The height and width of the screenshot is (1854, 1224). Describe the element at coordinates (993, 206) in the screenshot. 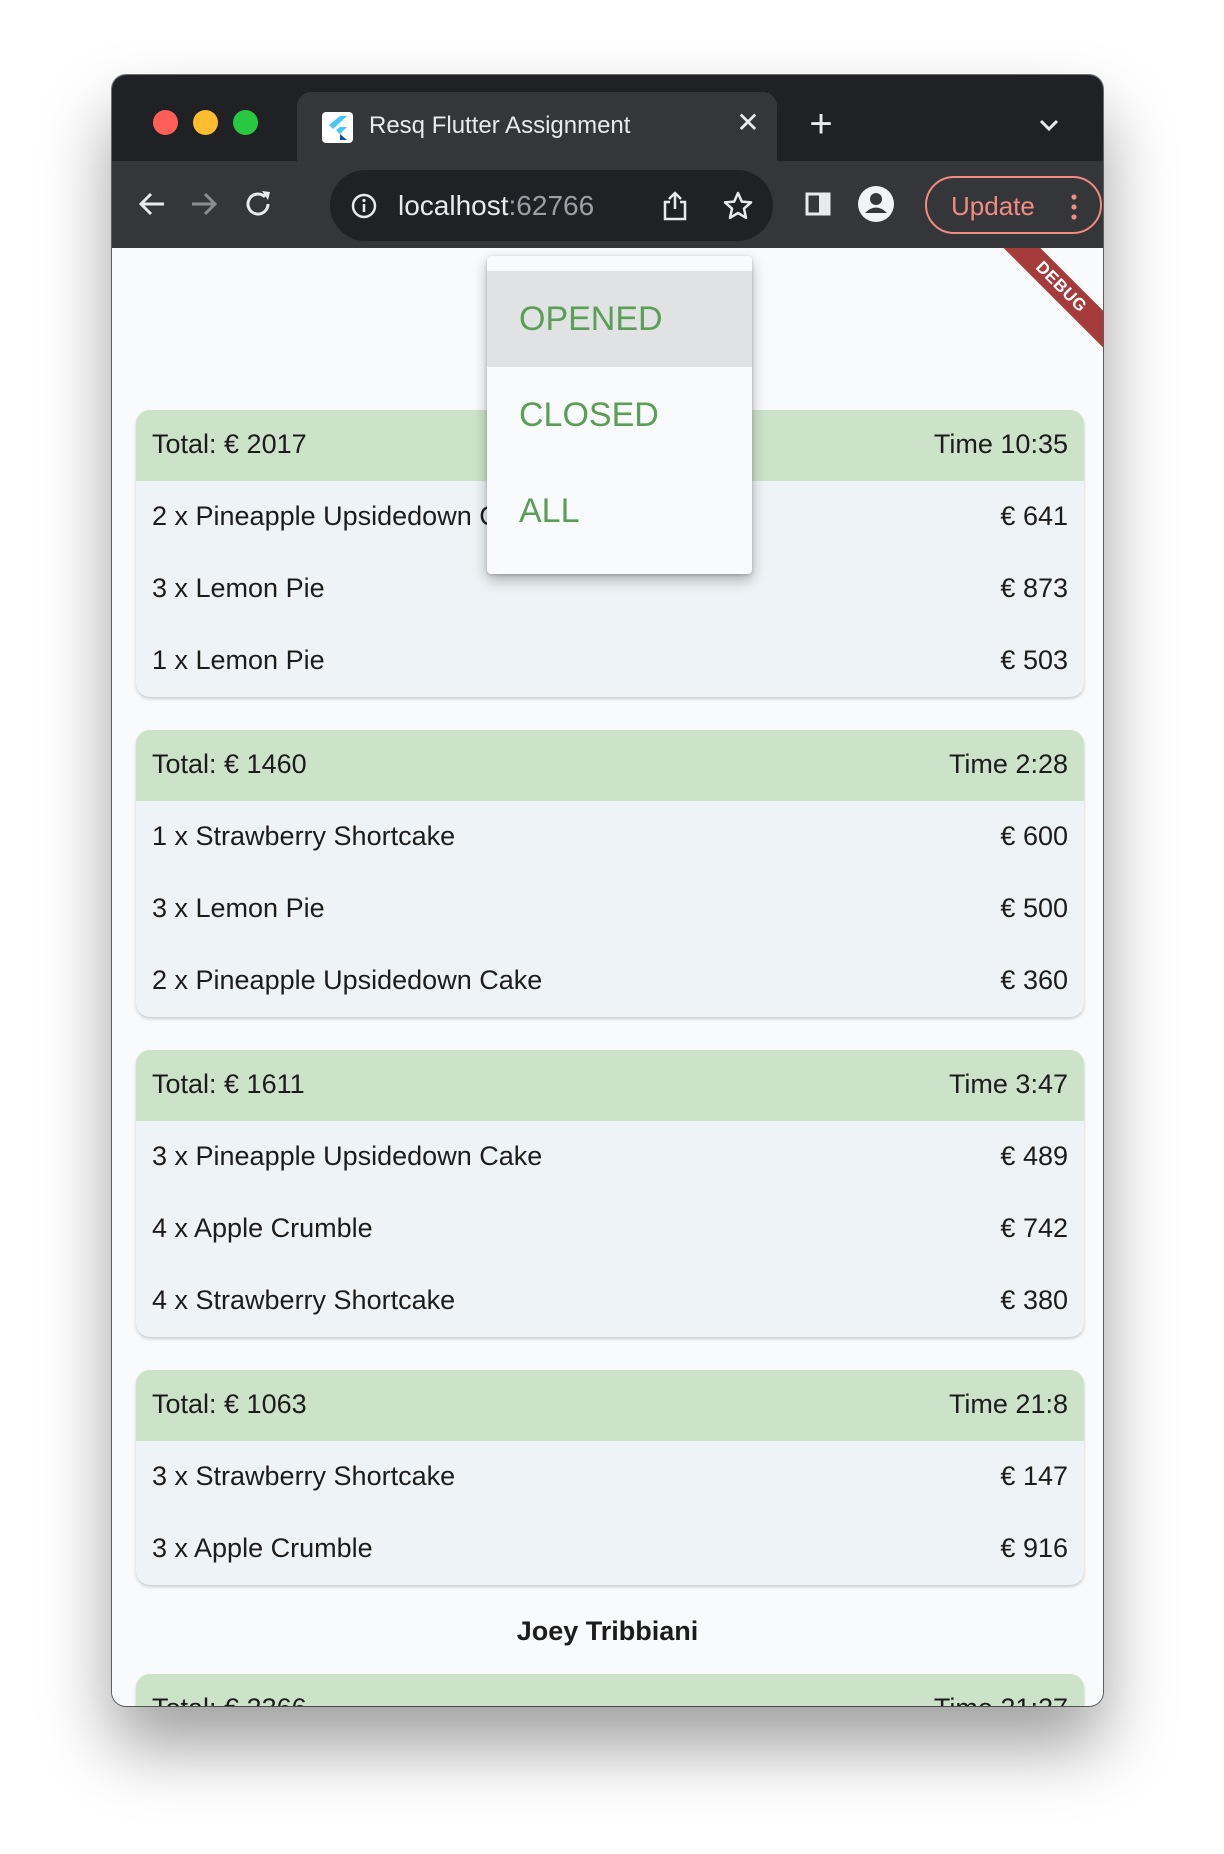

I see `update-label: Update` at that location.